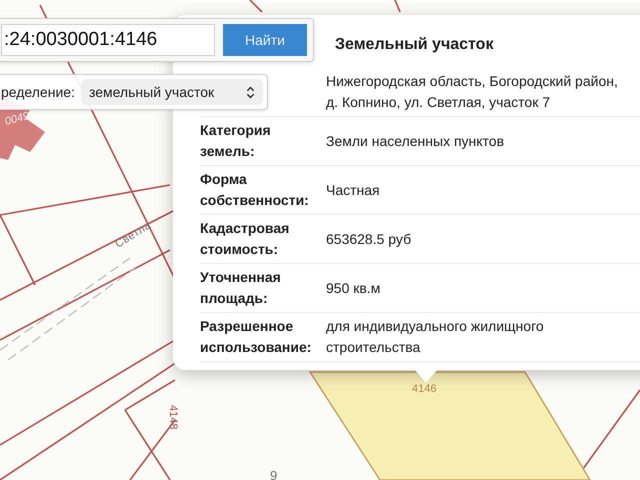 The width and height of the screenshot is (640, 480). What do you see at coordinates (435, 337) in the screenshot?
I see `field-value: для индивидуального жилищного строительства` at bounding box center [435, 337].